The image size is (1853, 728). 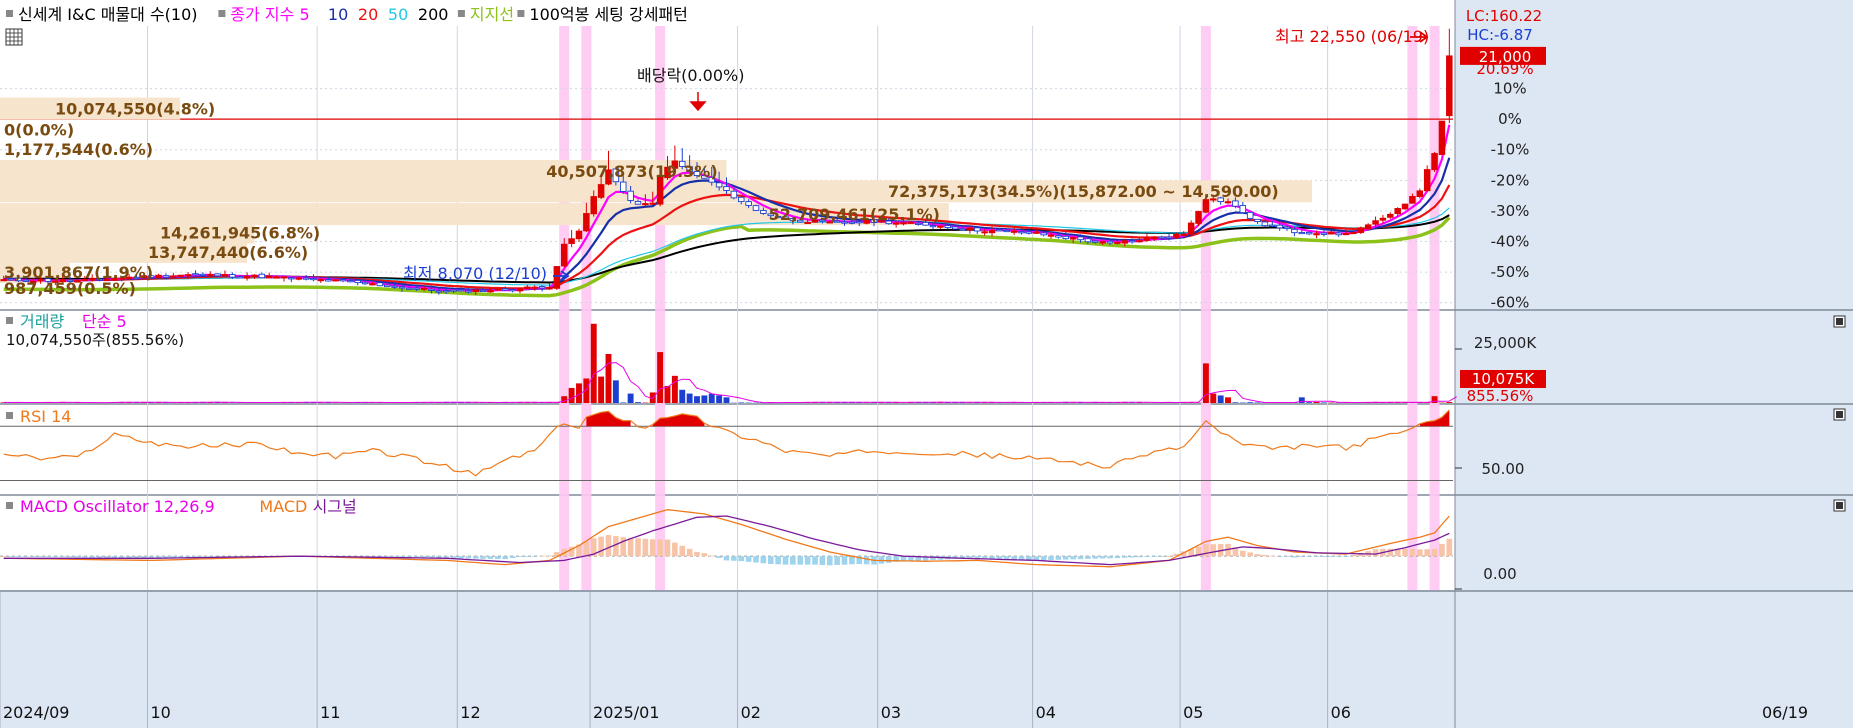 What do you see at coordinates (475, 273) in the screenshot?
I see `low-label: 최저 8,070 (12/10)` at bounding box center [475, 273].